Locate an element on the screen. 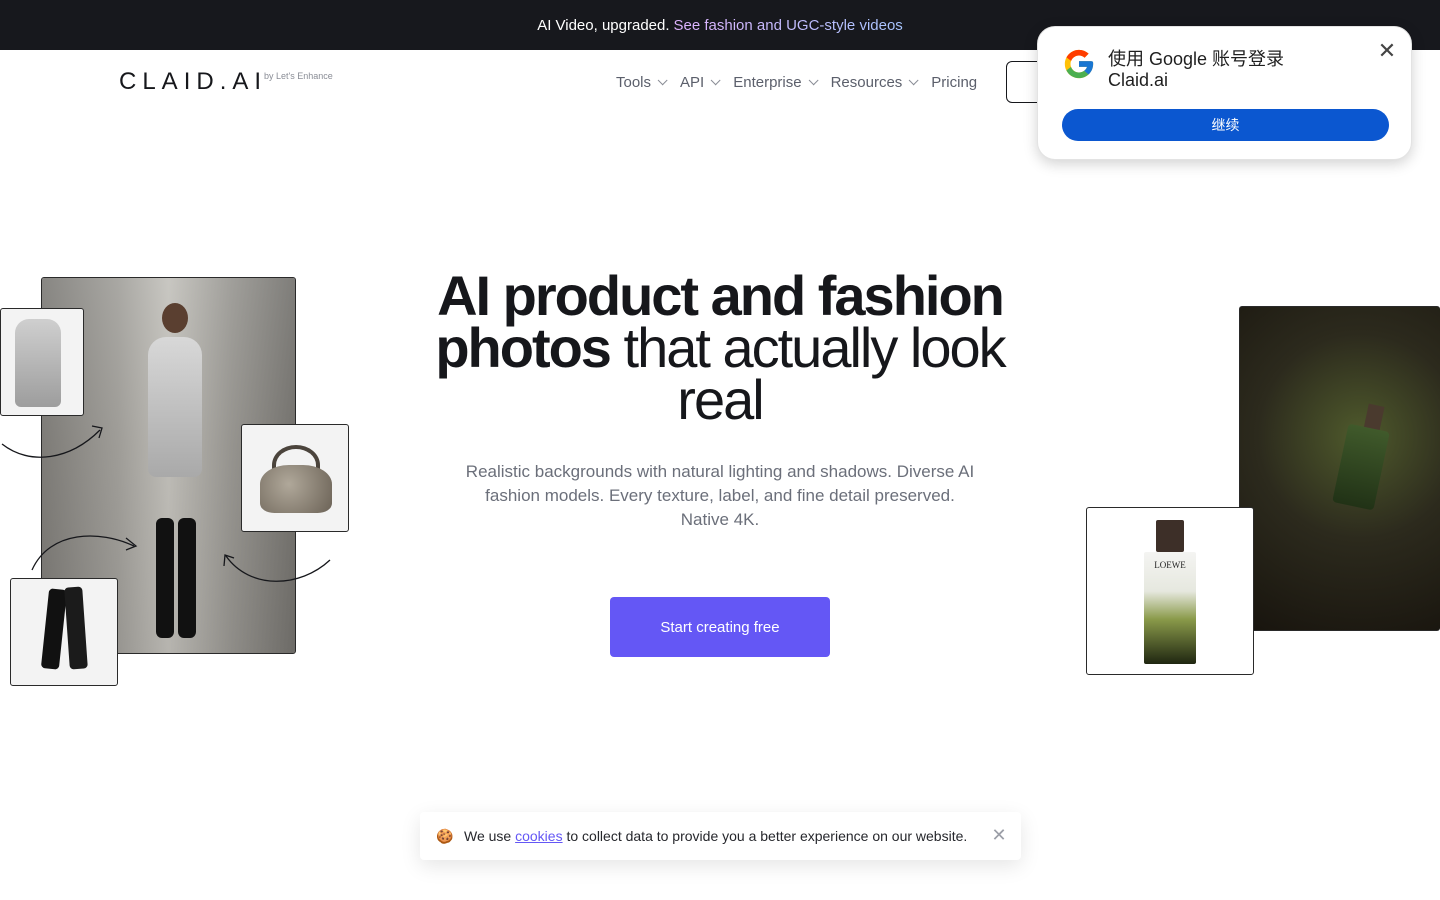 The height and width of the screenshot is (900, 1440). perfume-forest-photo is located at coordinates (1339, 468).